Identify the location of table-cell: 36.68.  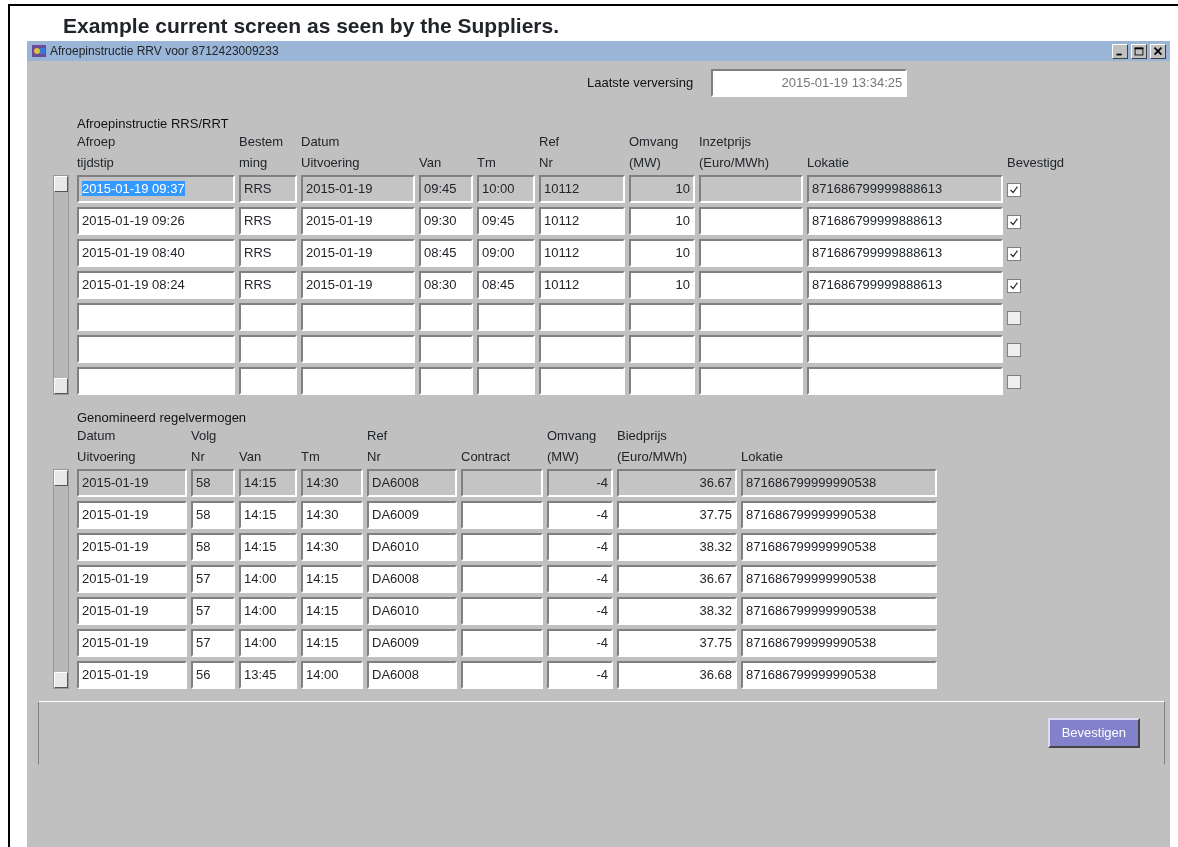
(677, 675).